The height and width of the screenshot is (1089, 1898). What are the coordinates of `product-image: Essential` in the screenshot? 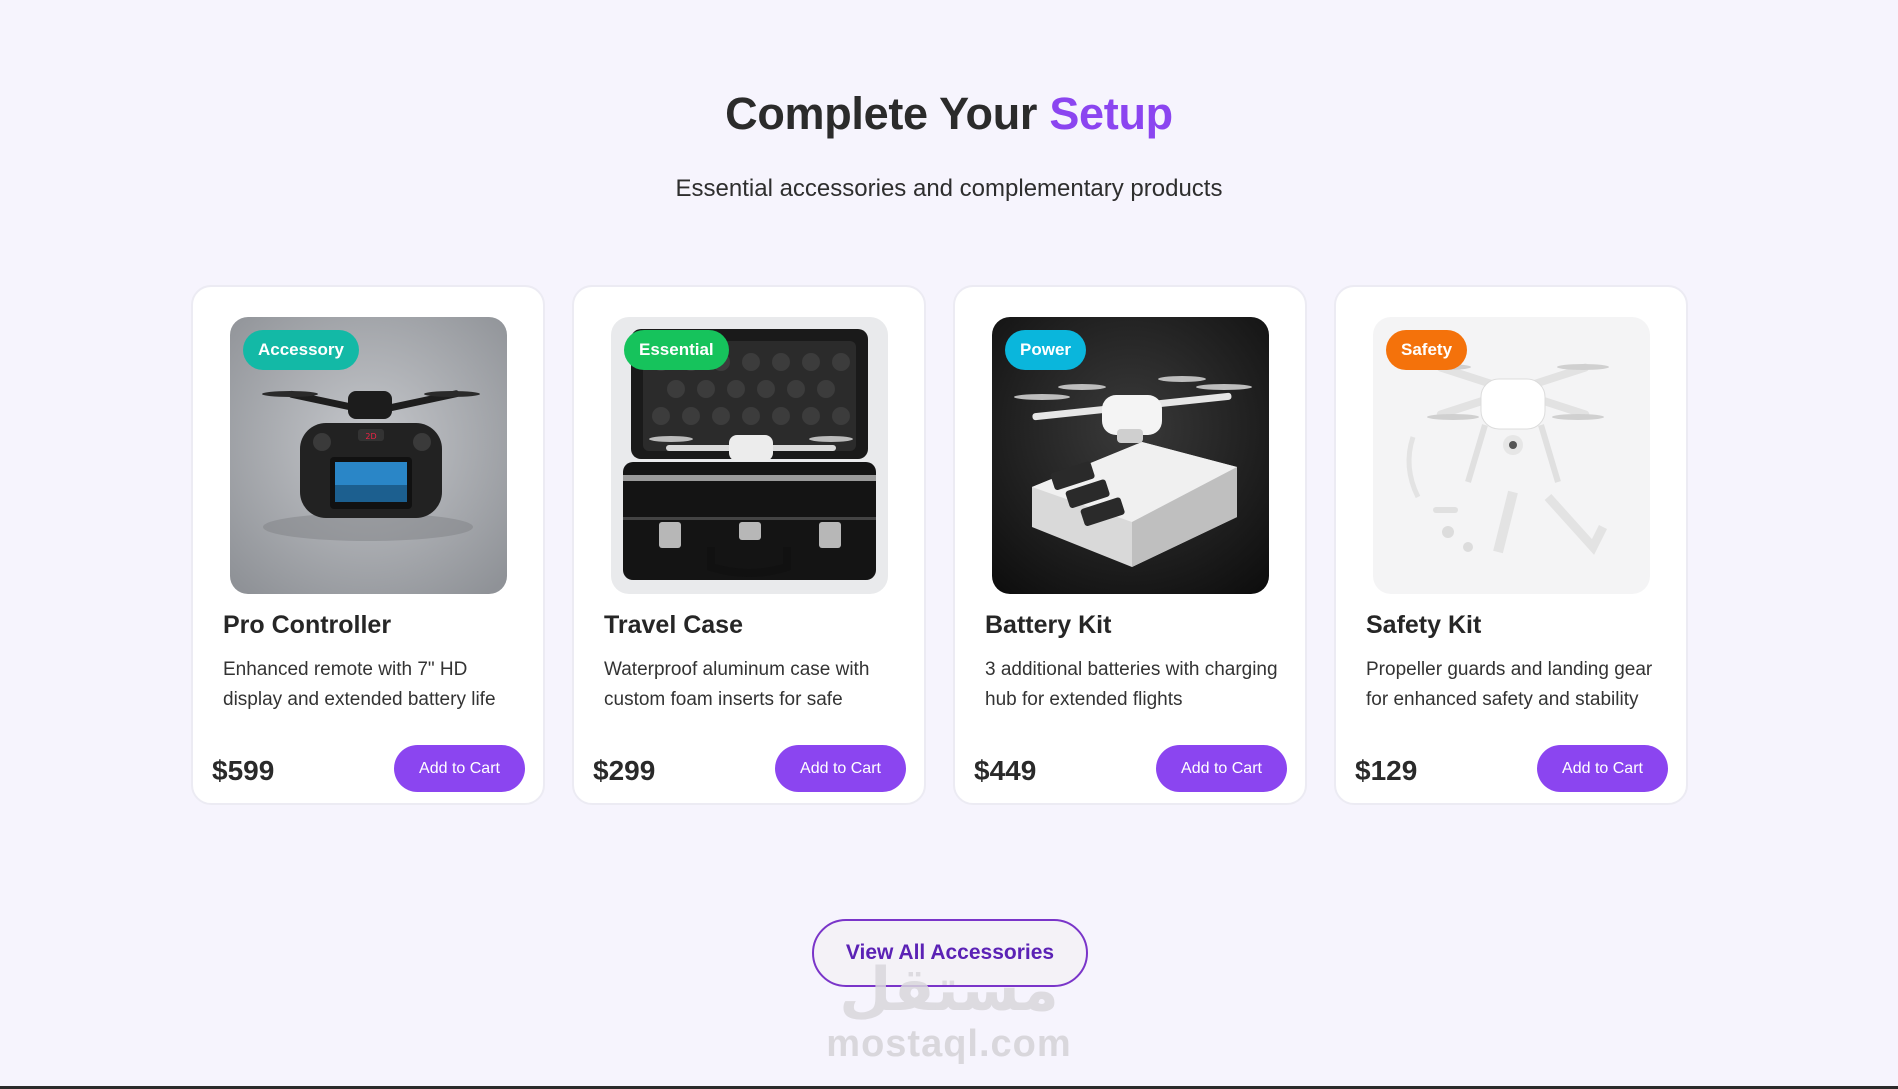 It's located at (749, 455).